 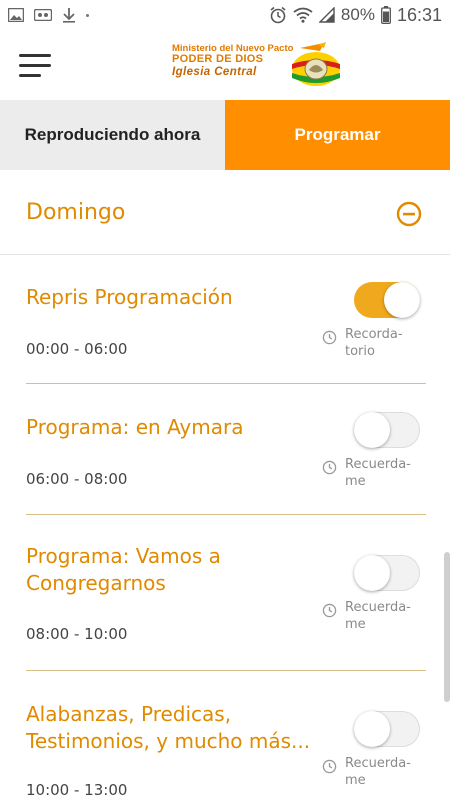 I want to click on hamburger-menu-button, so click(x=35, y=66).